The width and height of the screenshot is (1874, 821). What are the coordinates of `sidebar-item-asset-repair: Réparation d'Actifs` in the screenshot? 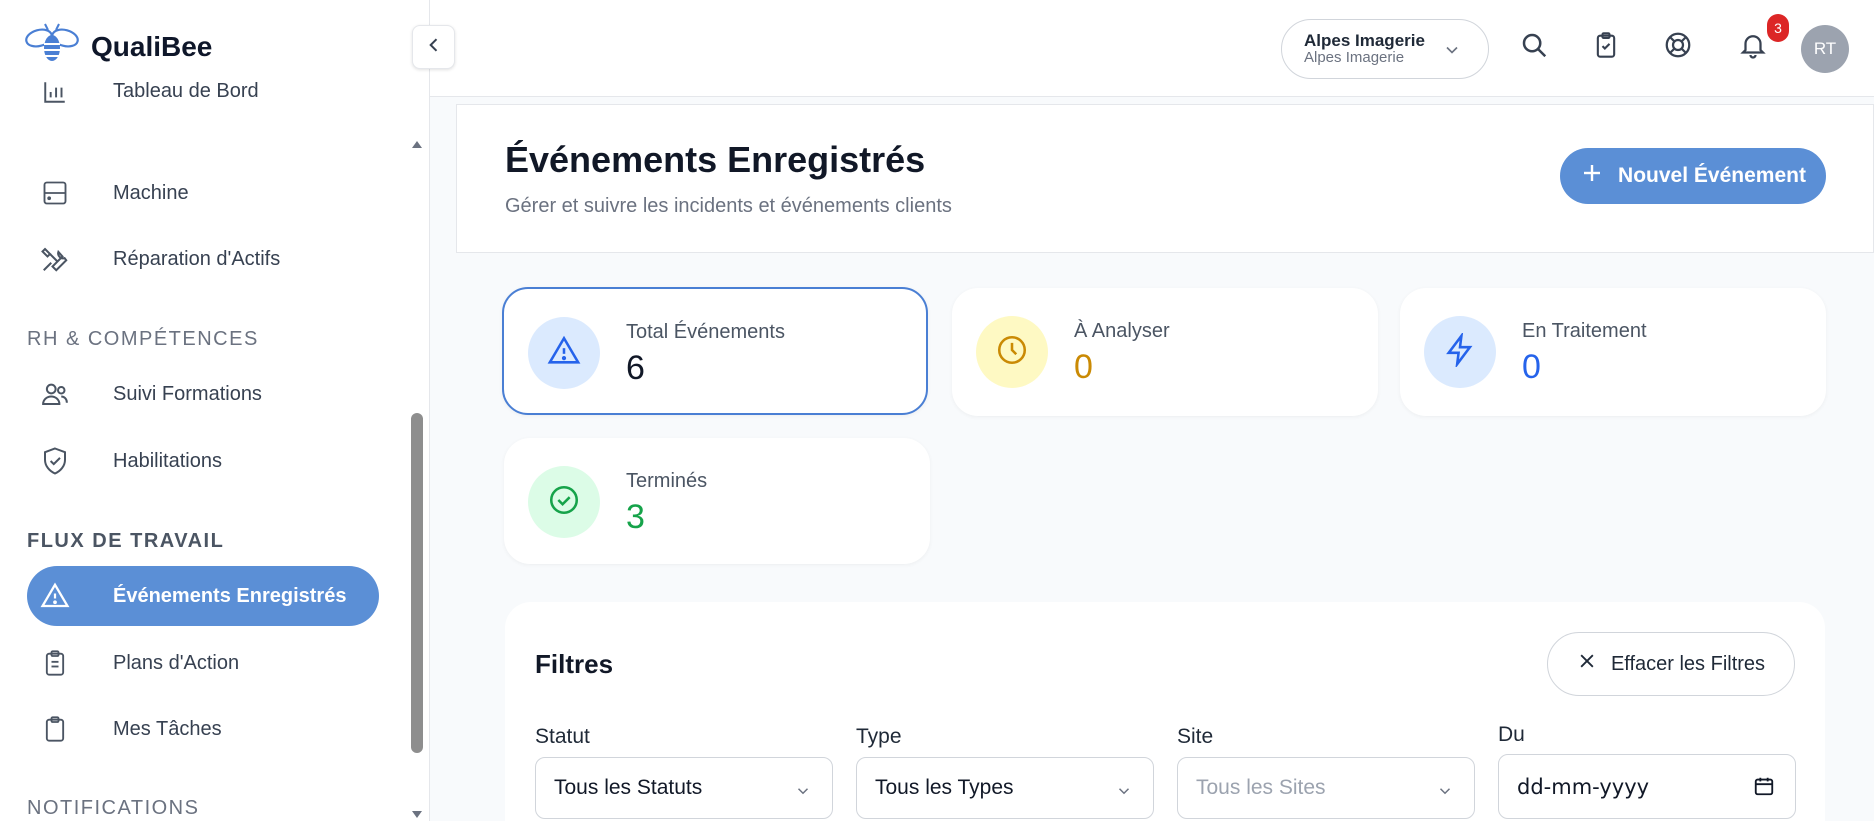 It's located at (203, 259).